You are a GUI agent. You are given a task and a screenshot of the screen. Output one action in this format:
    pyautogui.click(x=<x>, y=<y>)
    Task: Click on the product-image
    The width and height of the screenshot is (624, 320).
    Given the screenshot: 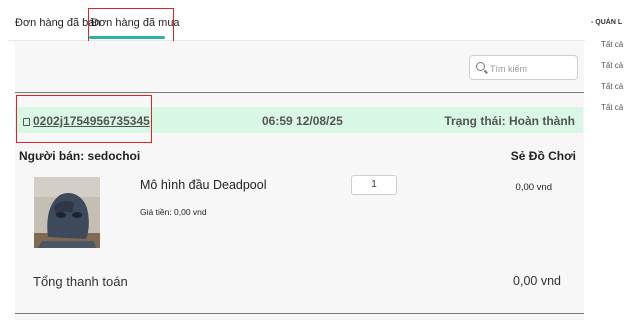 What is the action you would take?
    pyautogui.click(x=67, y=212)
    